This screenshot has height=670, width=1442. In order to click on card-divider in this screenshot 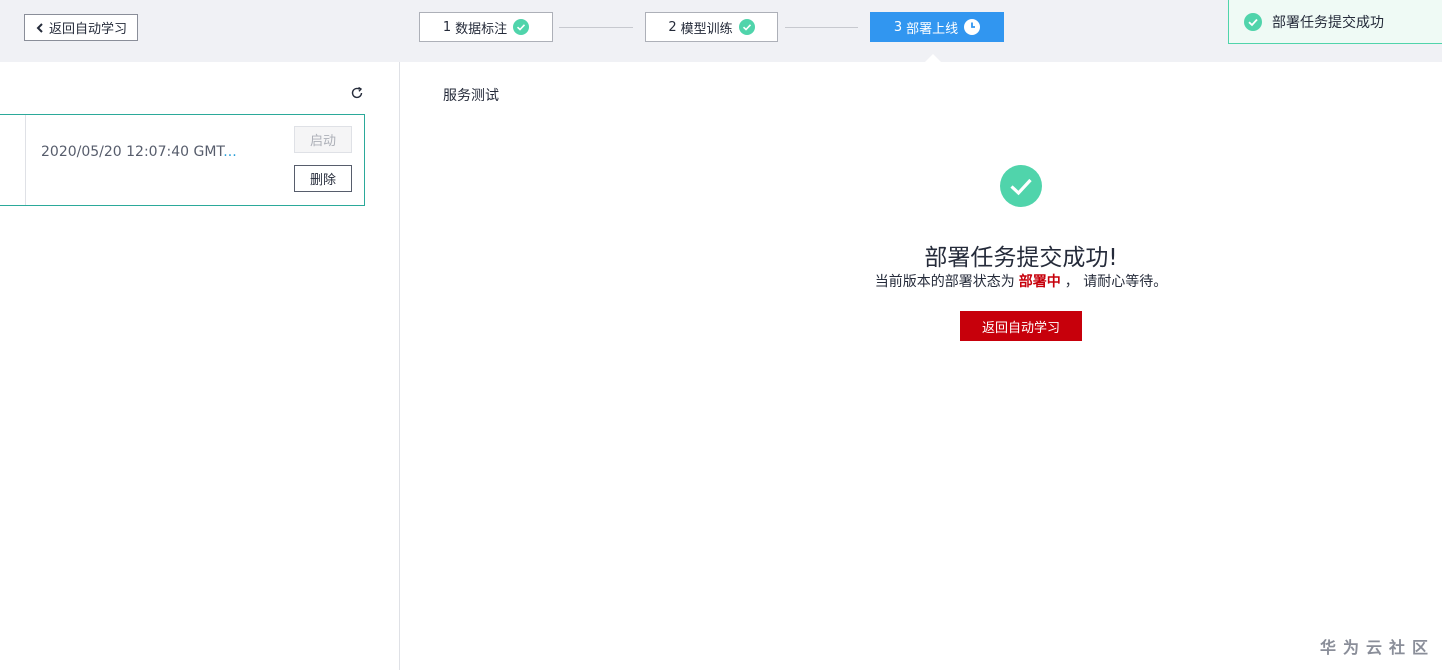, I will do `click(25, 160)`.